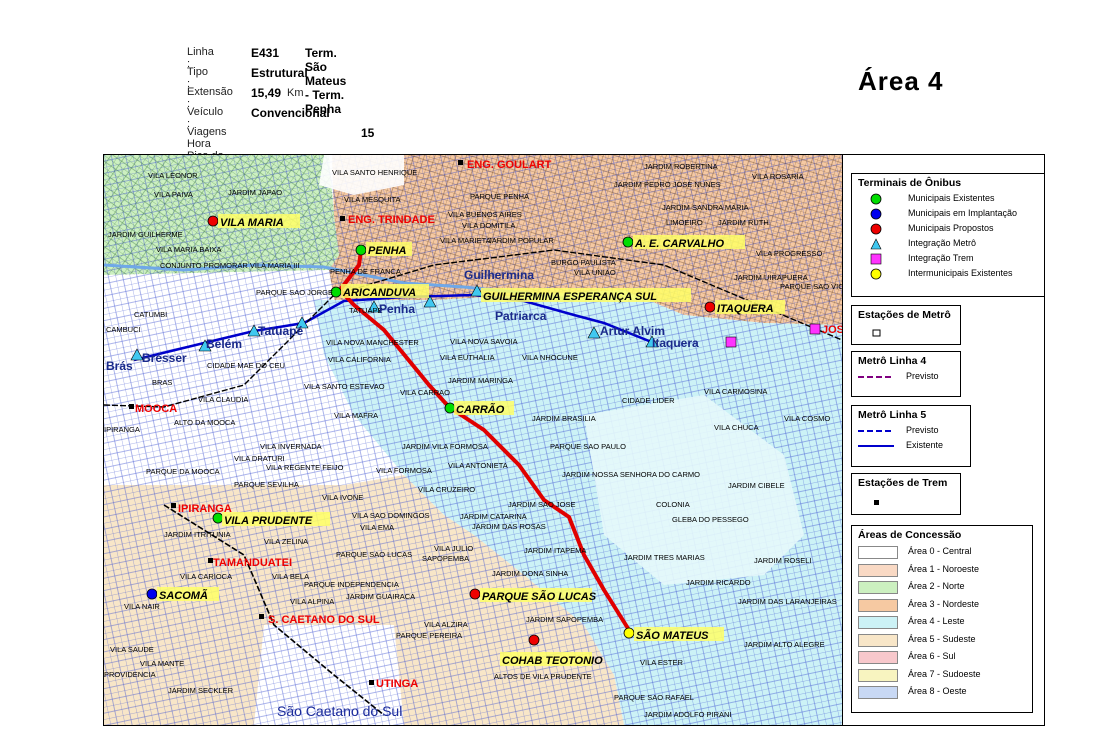  Describe the element at coordinates (664, 557) in the screenshot. I see `nb-67: JARDIM TRES MARIAS` at that location.